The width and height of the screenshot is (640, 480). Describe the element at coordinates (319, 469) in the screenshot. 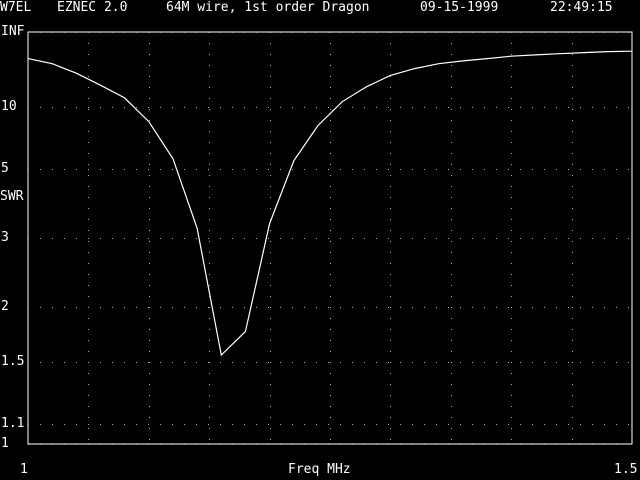

I see `x-axis-label: Freq MHz` at that location.